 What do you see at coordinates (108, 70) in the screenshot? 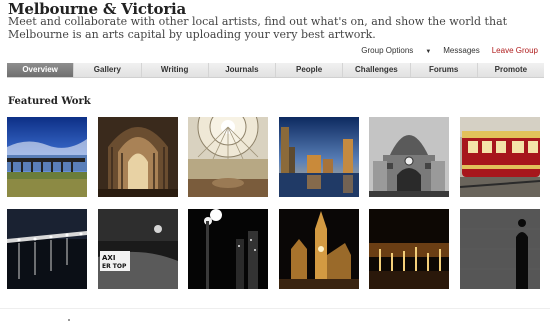
I see `tab-gallery: Gallery` at bounding box center [108, 70].